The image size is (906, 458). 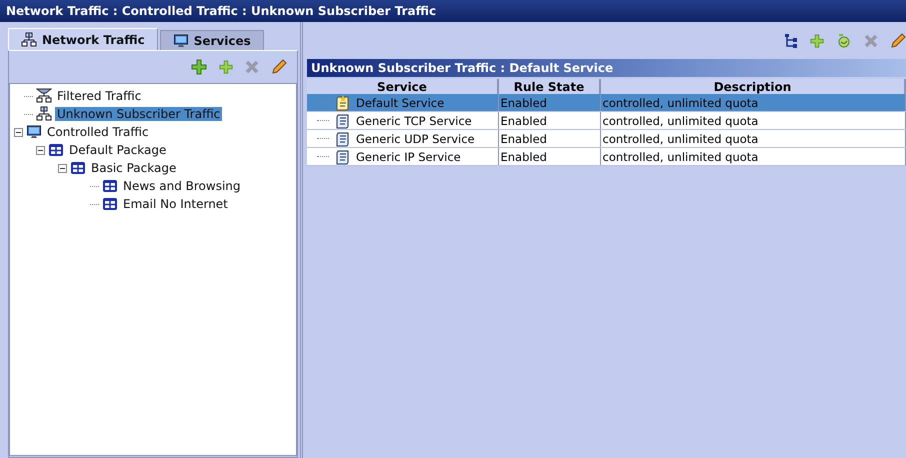 I want to click on tree-item: News and Browsing, so click(x=181, y=186).